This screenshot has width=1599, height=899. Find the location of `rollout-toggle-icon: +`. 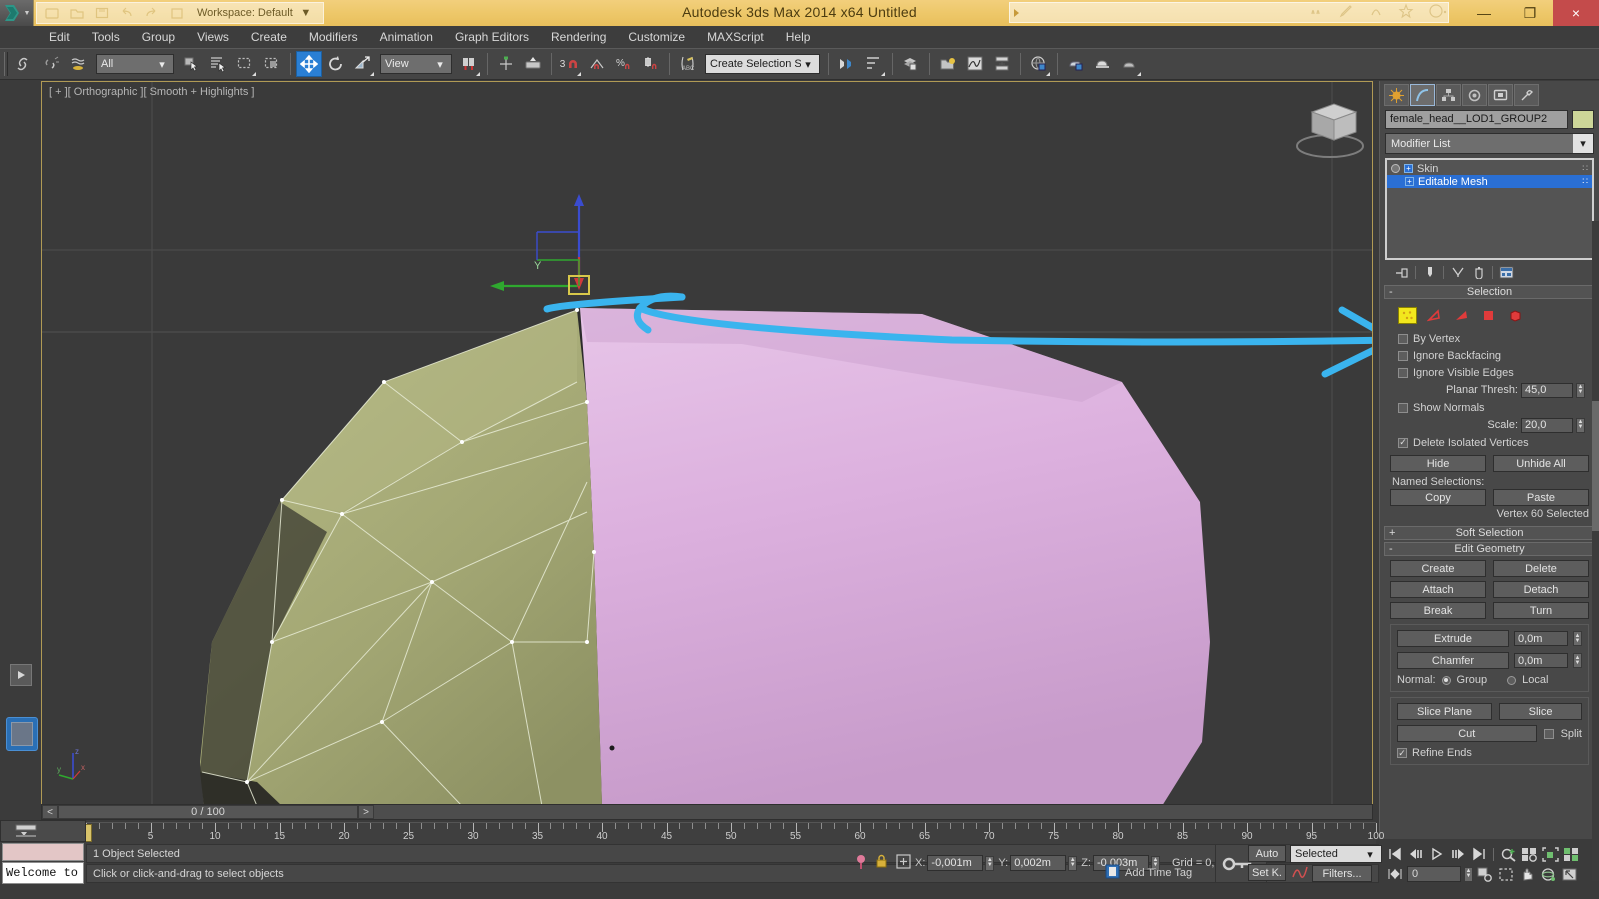

rollout-toggle-icon: + is located at coordinates (1392, 533).